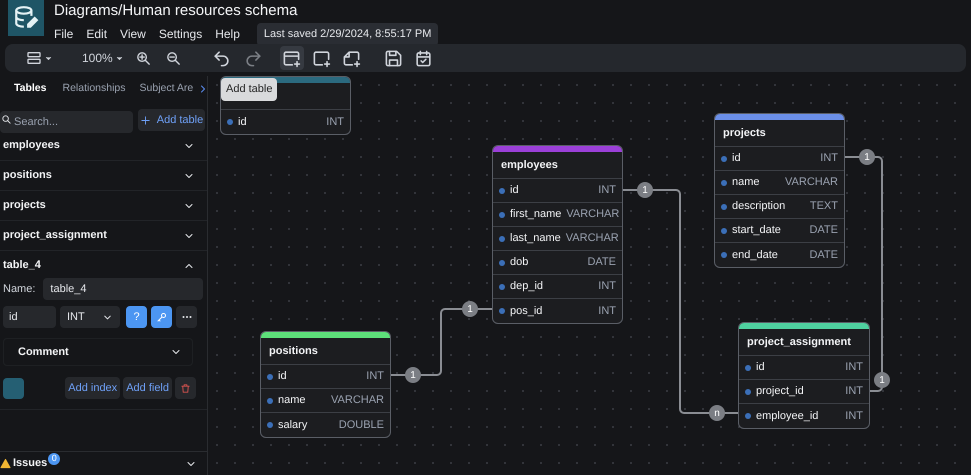 The width and height of the screenshot is (971, 475). What do you see at coordinates (756, 230) in the screenshot?
I see `field-name: start_date` at bounding box center [756, 230].